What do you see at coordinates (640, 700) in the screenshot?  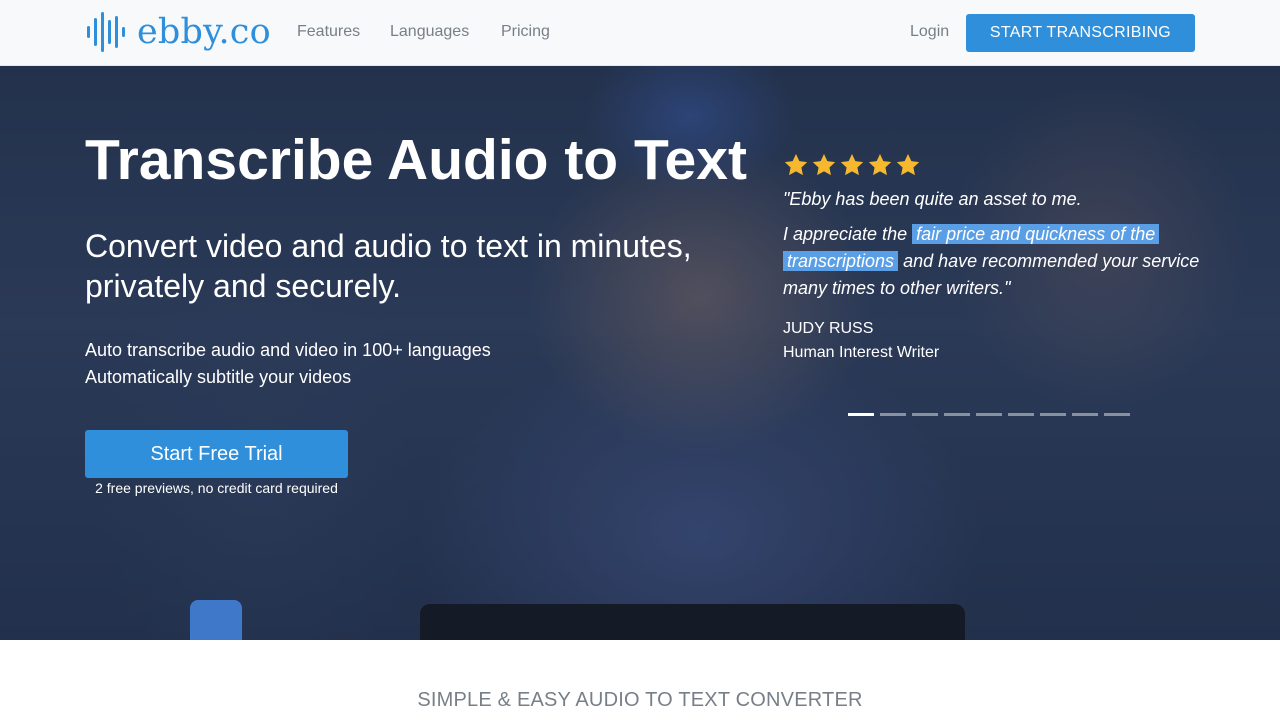 I see `section-heading: SIMPLE & EASY AUDIO TO TEXT CONVERTER` at bounding box center [640, 700].